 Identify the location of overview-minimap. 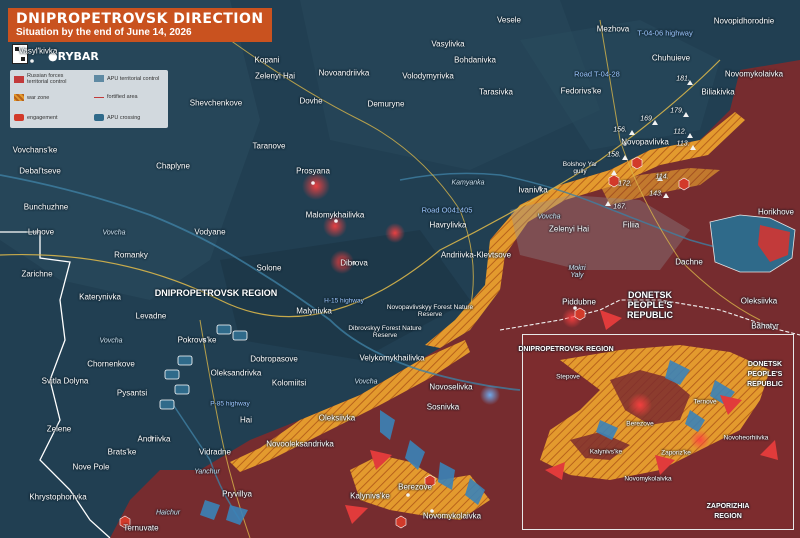
(752, 243).